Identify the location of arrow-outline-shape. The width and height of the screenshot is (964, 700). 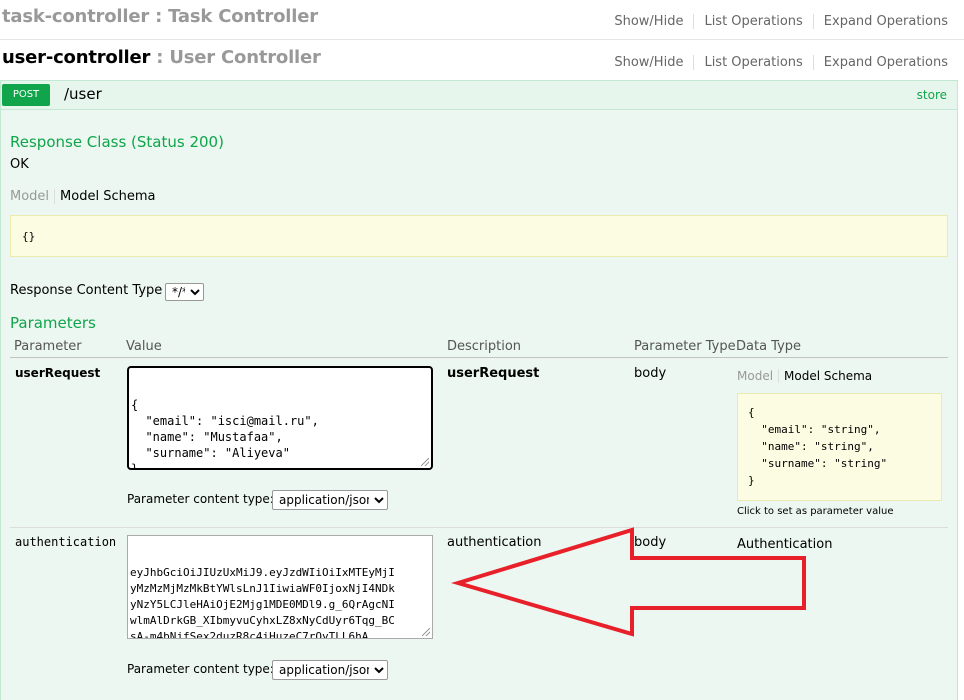
(628, 582).